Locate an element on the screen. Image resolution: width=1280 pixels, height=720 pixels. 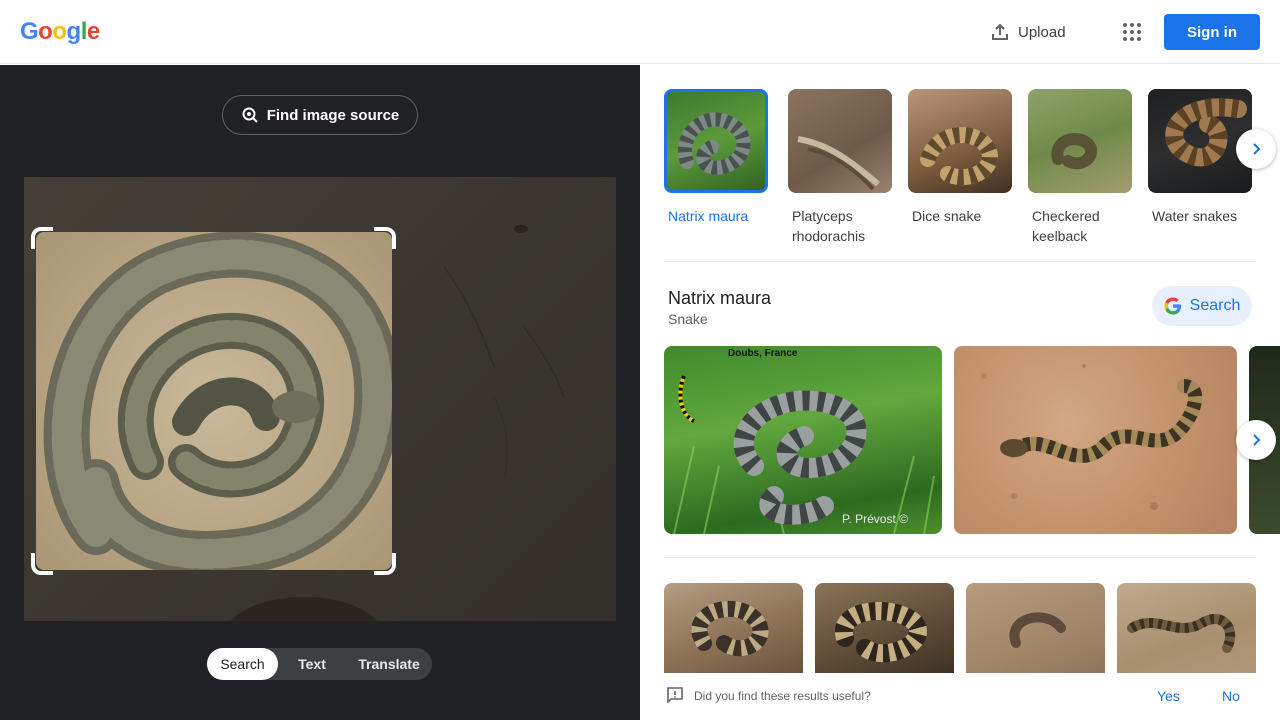
chip-label: Checkered keelback is located at coordinates (1066, 226).